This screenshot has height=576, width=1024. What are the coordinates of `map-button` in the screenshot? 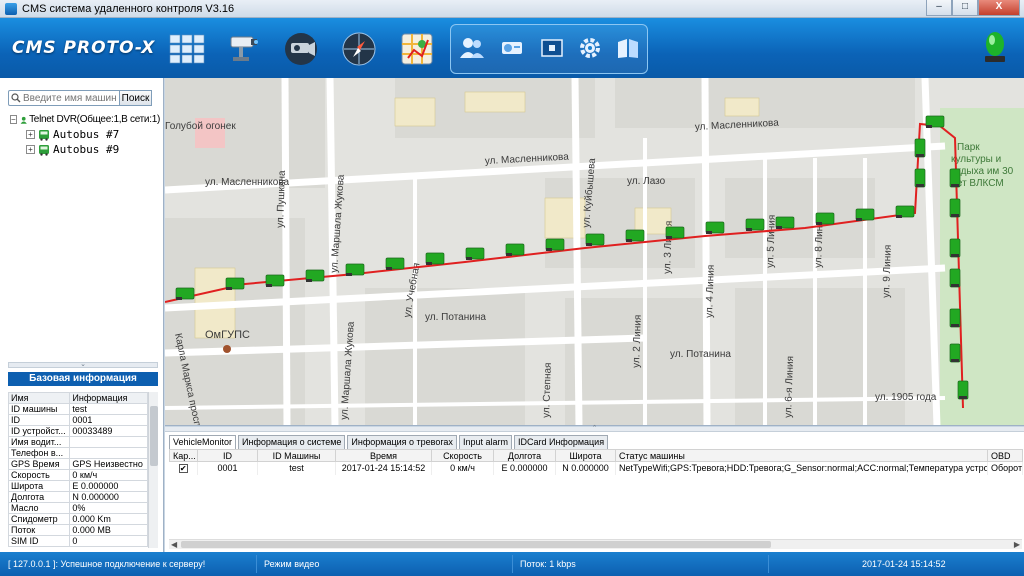 It's located at (417, 49).